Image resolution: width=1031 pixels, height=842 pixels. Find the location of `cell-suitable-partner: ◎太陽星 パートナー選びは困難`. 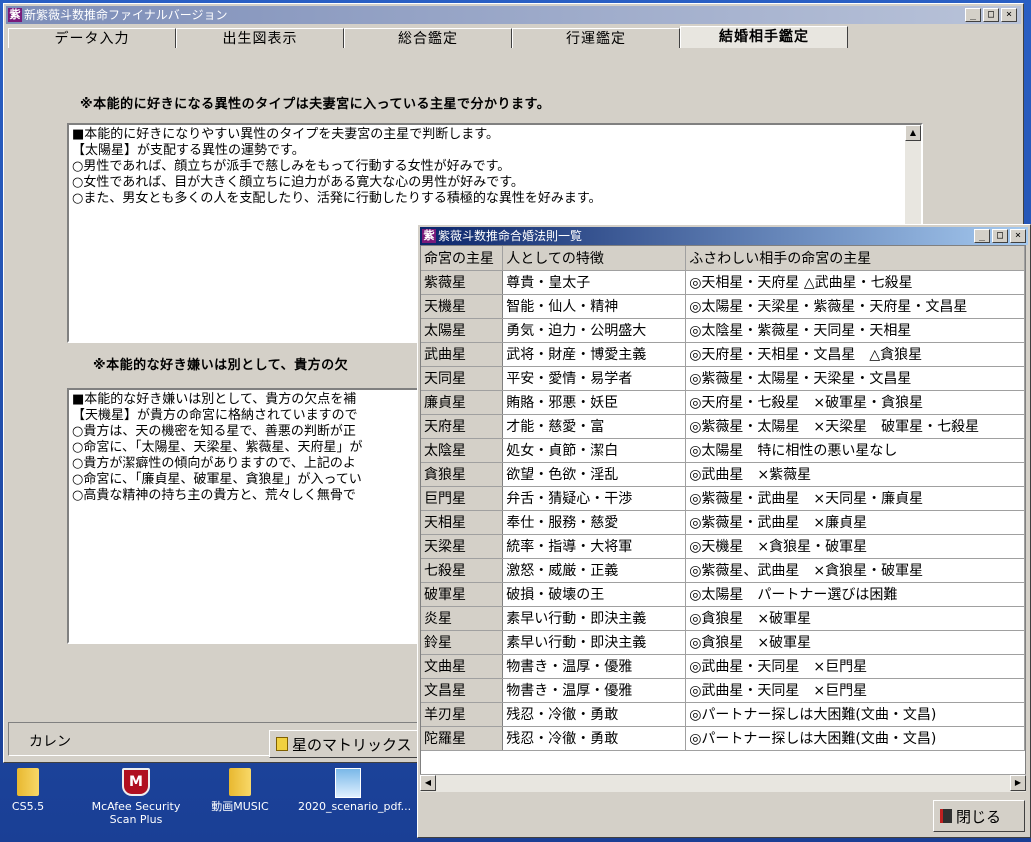

cell-suitable-partner: ◎太陽星 パートナー選びは困難 is located at coordinates (855, 594).